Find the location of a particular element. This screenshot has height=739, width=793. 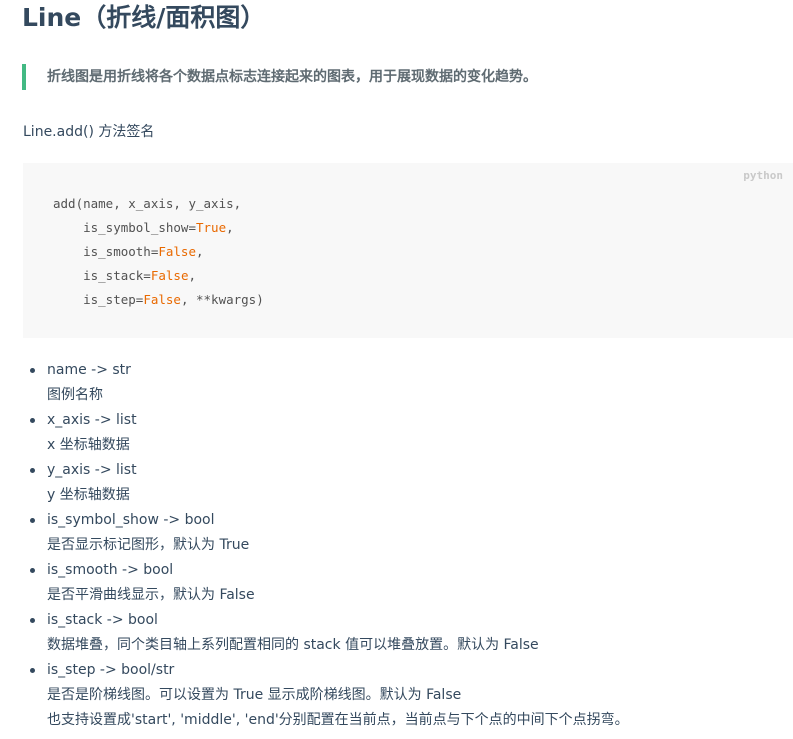

page-title: Line（折线/面积图） is located at coordinates (144, 17).